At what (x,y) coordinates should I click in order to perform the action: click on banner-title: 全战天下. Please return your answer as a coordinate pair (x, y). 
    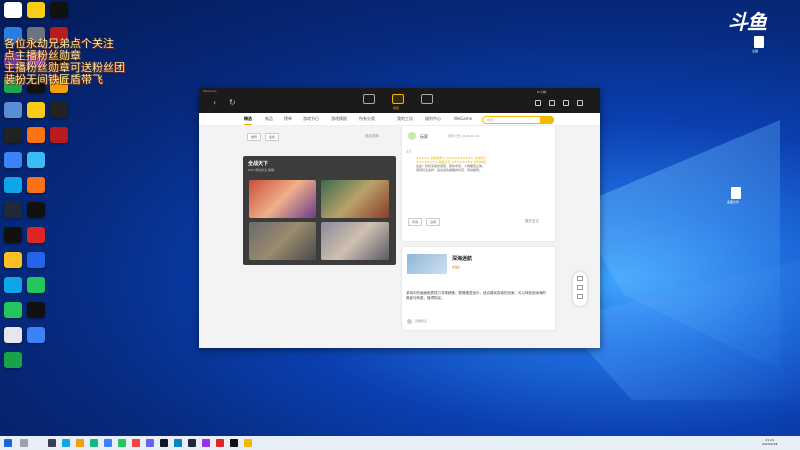
    Looking at the image, I should click on (258, 164).